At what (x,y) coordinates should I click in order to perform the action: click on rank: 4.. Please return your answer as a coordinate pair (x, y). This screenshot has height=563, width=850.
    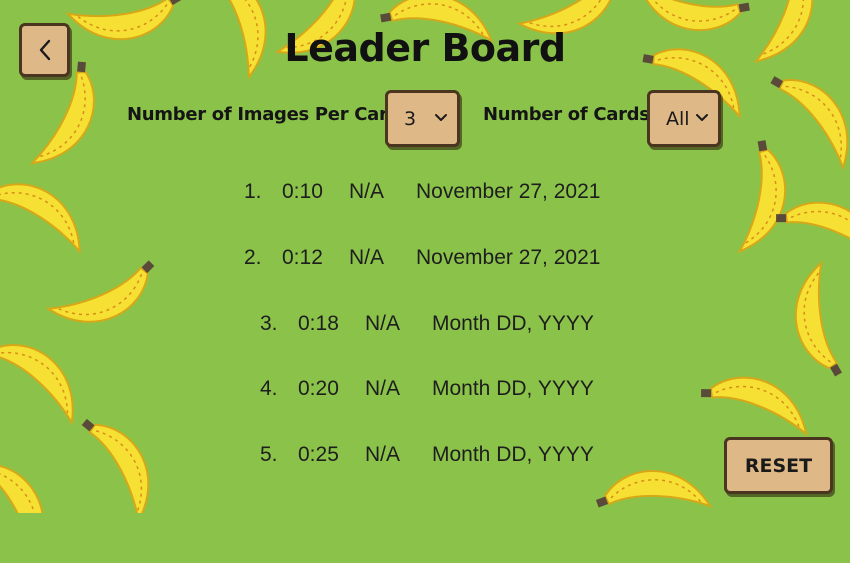
    Looking at the image, I should click on (269, 388).